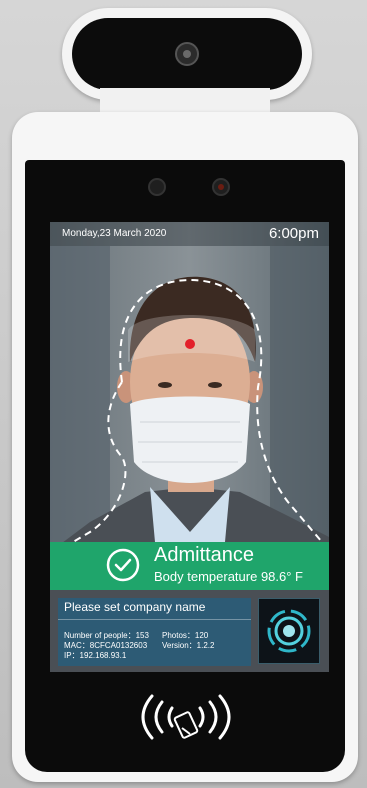 The height and width of the screenshot is (788, 367). I want to click on face-scan-box, so click(289, 631).